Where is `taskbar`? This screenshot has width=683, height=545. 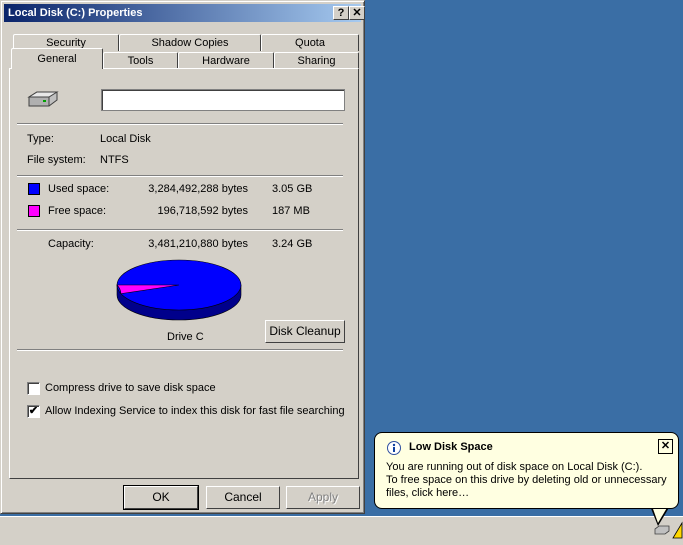
taskbar is located at coordinates (341, 530).